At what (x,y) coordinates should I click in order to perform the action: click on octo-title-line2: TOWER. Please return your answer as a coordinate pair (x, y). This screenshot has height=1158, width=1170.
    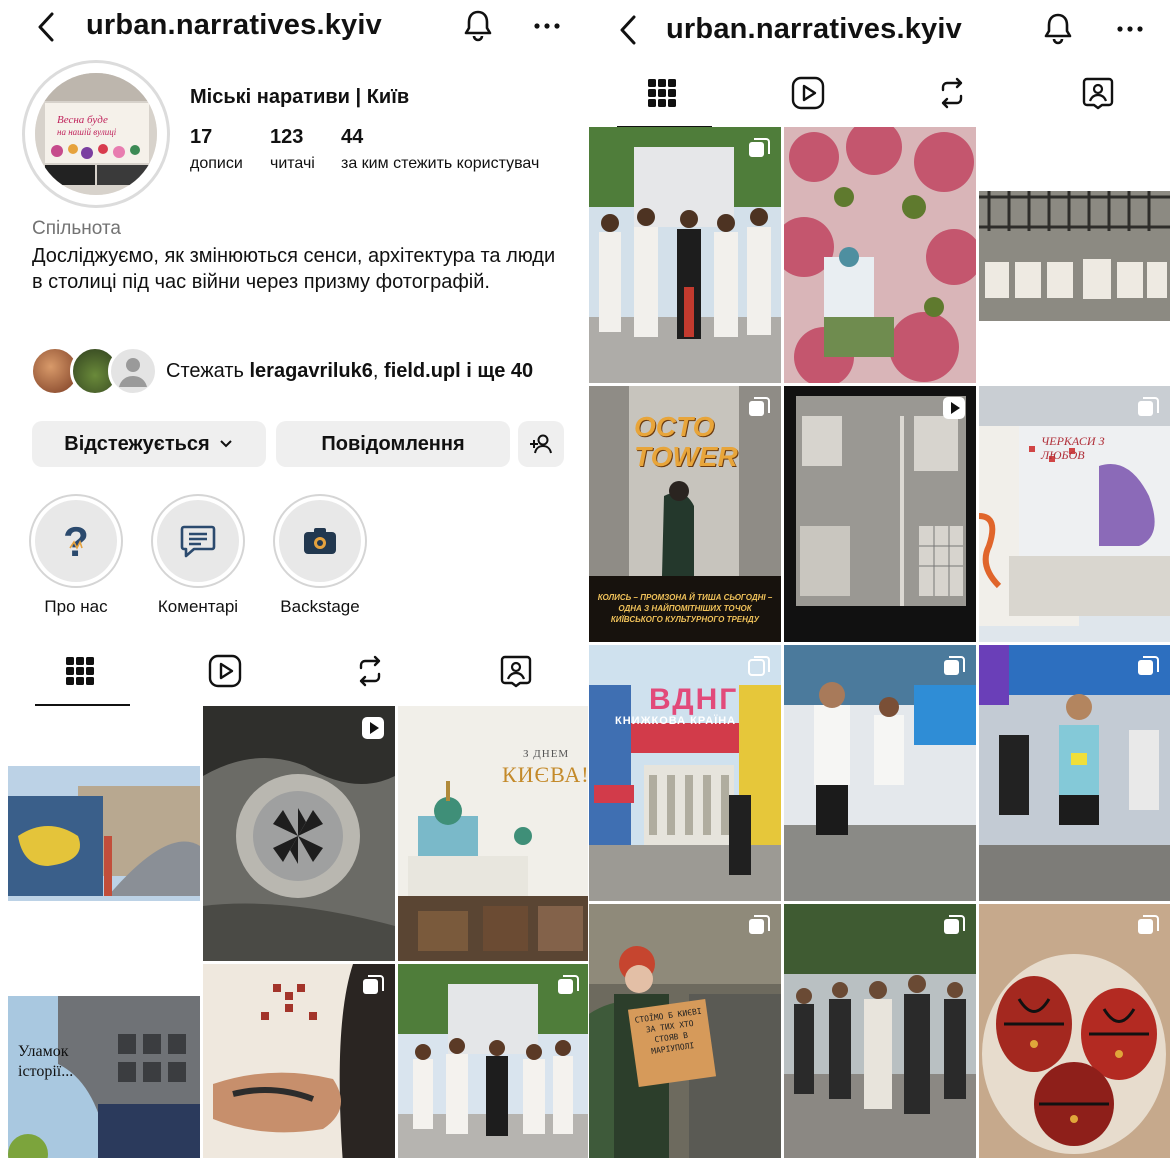
    Looking at the image, I should click on (686, 456).